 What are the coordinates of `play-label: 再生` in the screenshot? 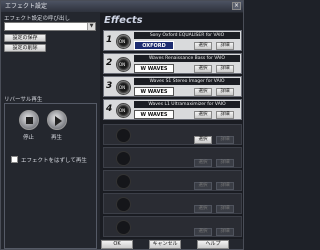 It's located at (57, 138).